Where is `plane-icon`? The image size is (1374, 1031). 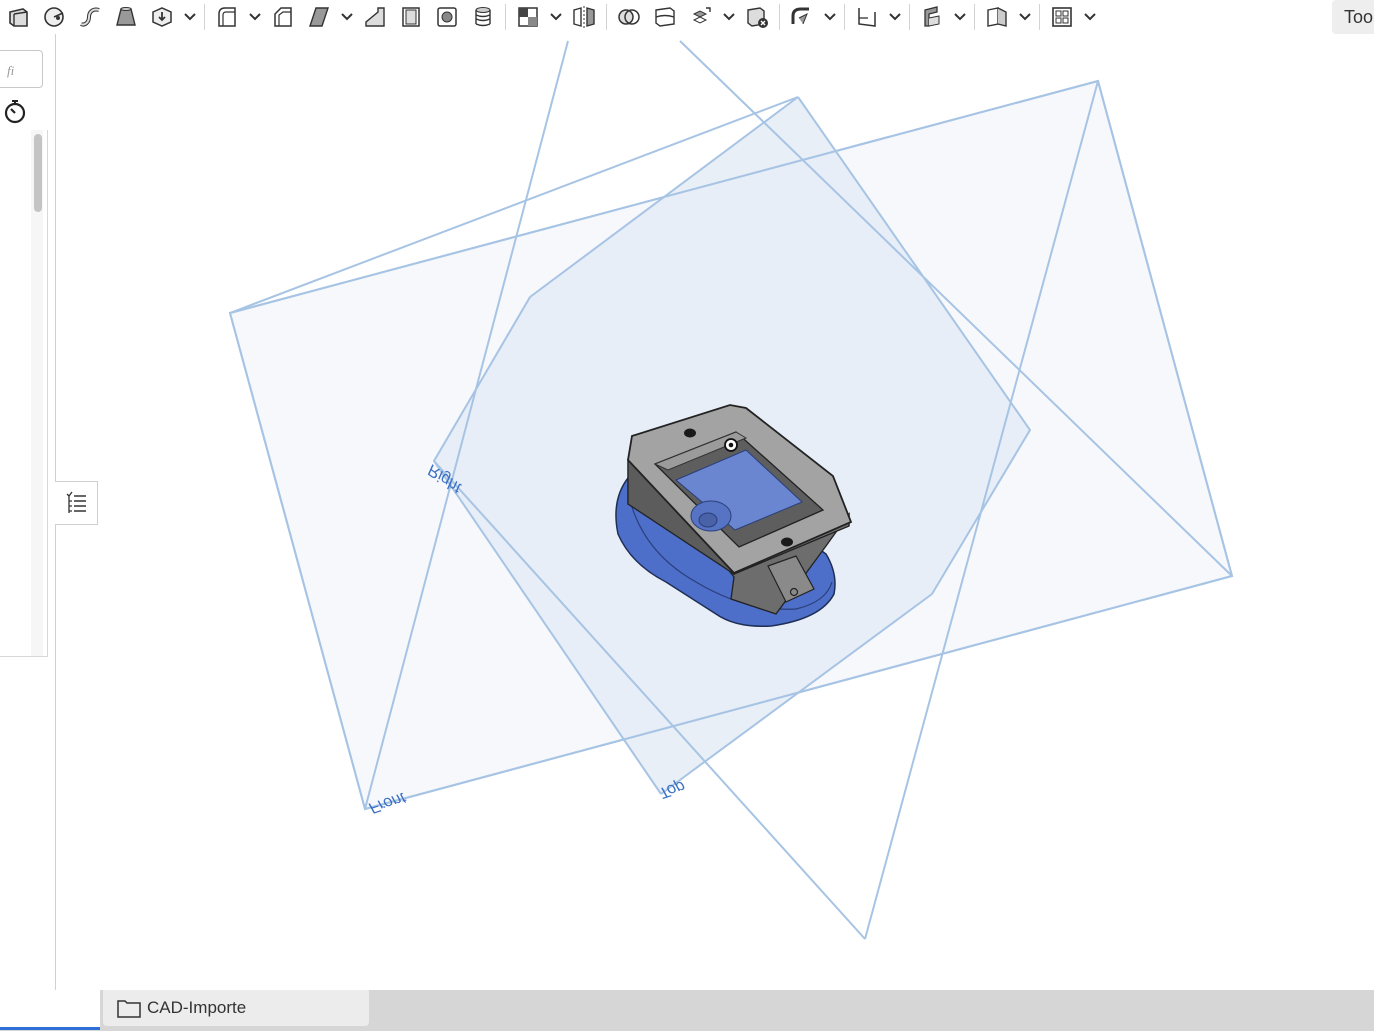
plane-icon is located at coordinates (867, 17).